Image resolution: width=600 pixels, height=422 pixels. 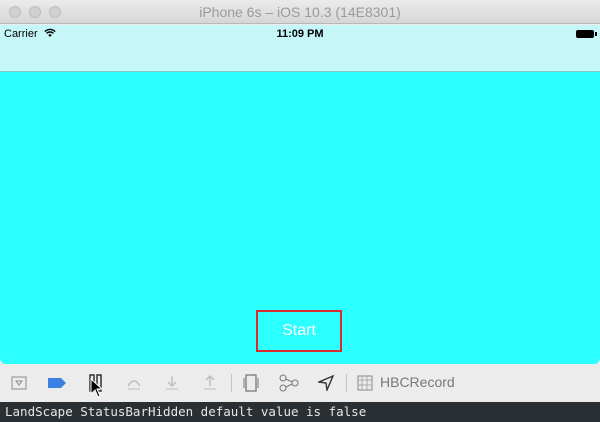 I want to click on window-titlebar: iPhone 6s – iOS 10.3 (14E8301), so click(x=300, y=12).